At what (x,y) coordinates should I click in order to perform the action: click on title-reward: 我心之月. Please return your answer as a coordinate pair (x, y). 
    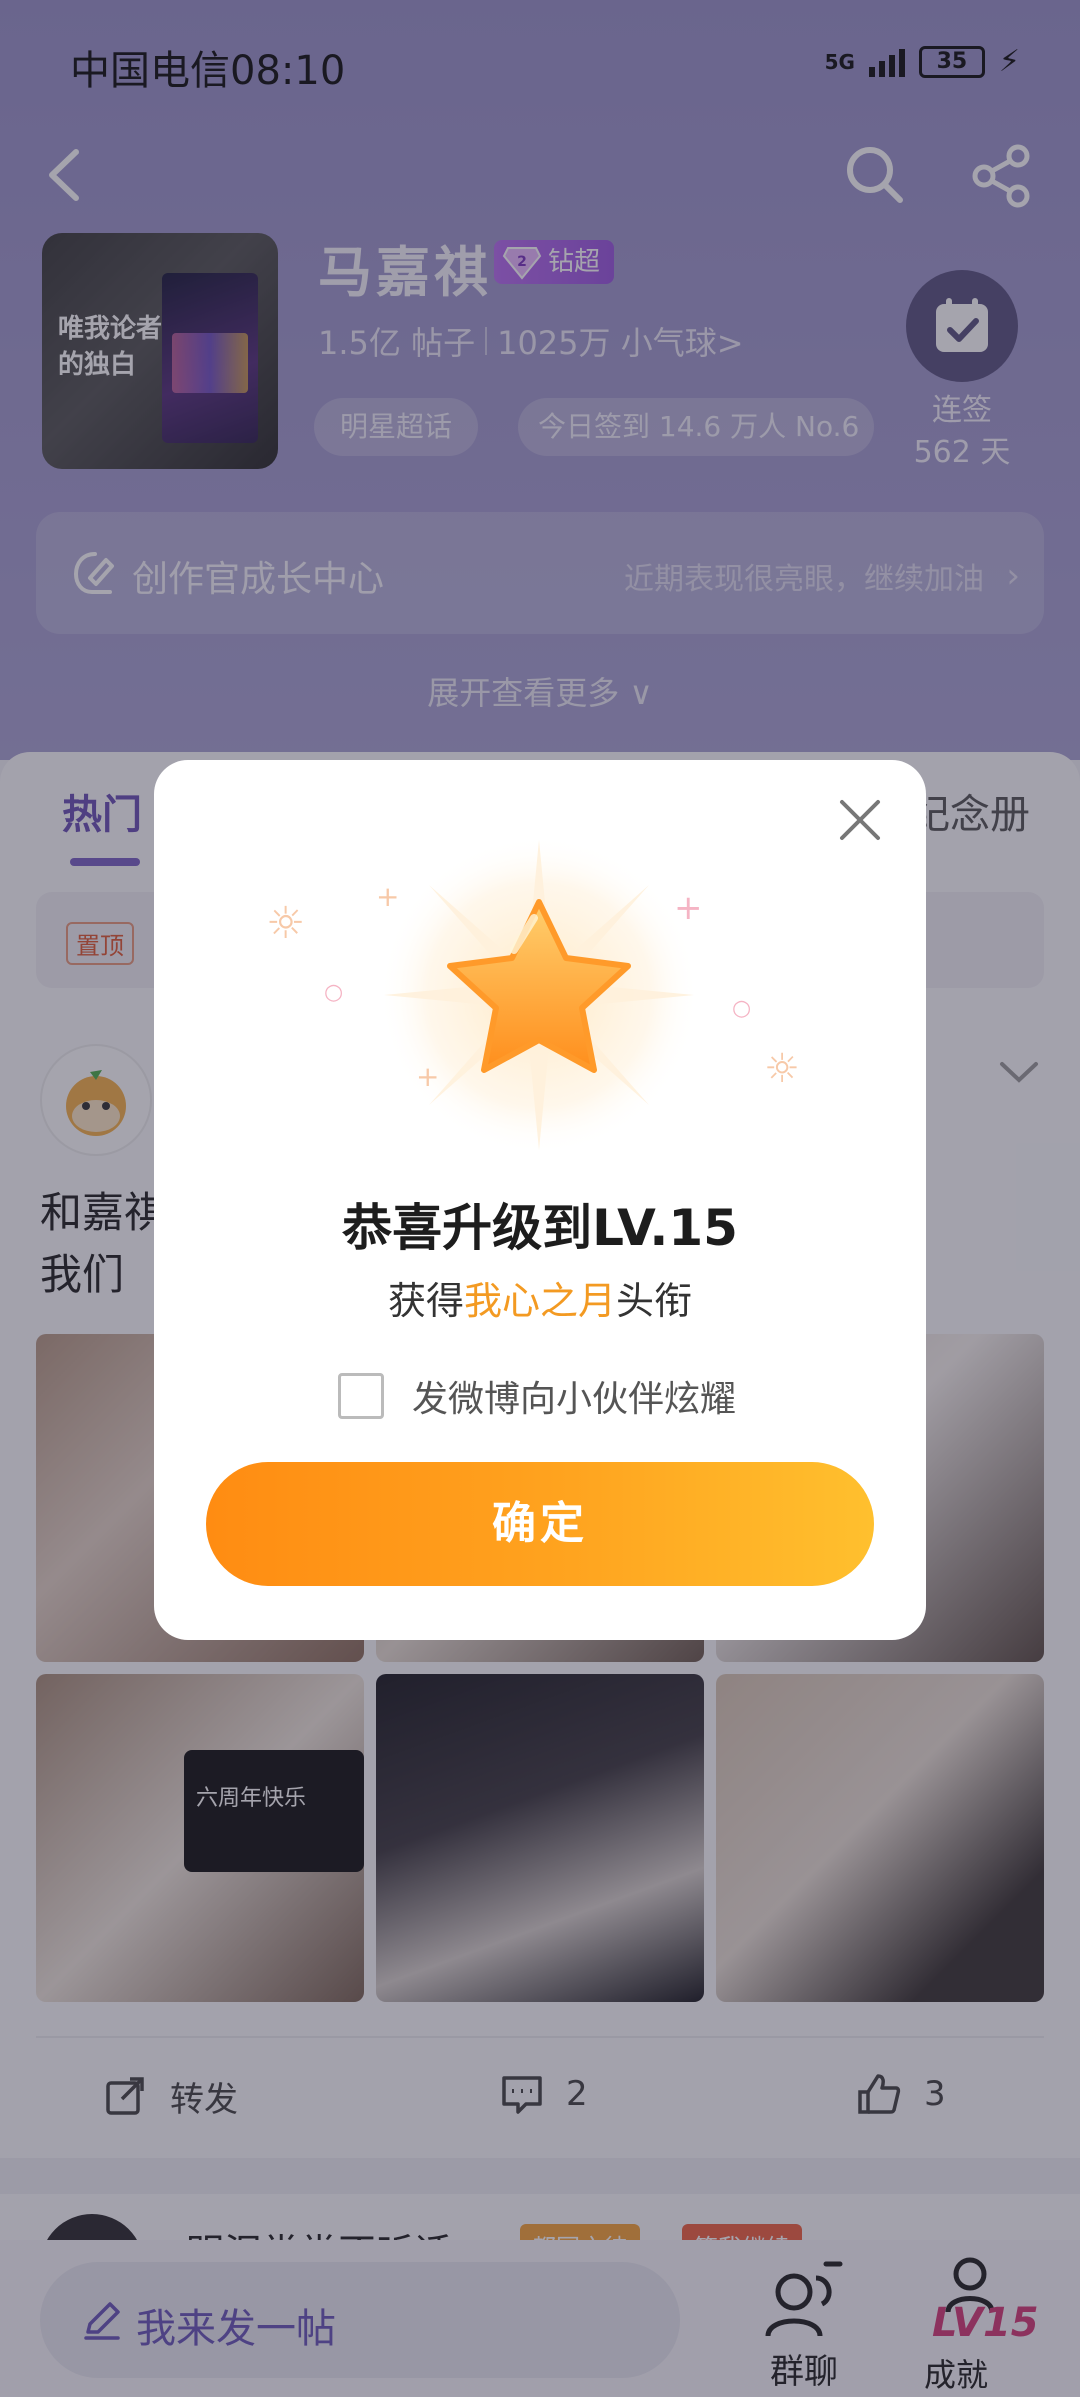
    Looking at the image, I should click on (539, 1301).